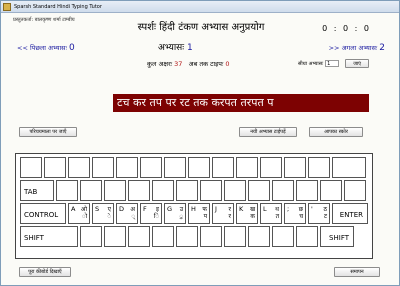 The width and height of the screenshot is (400, 286). Describe the element at coordinates (265, 209) in the screenshot. I see `key-letter: L` at that location.